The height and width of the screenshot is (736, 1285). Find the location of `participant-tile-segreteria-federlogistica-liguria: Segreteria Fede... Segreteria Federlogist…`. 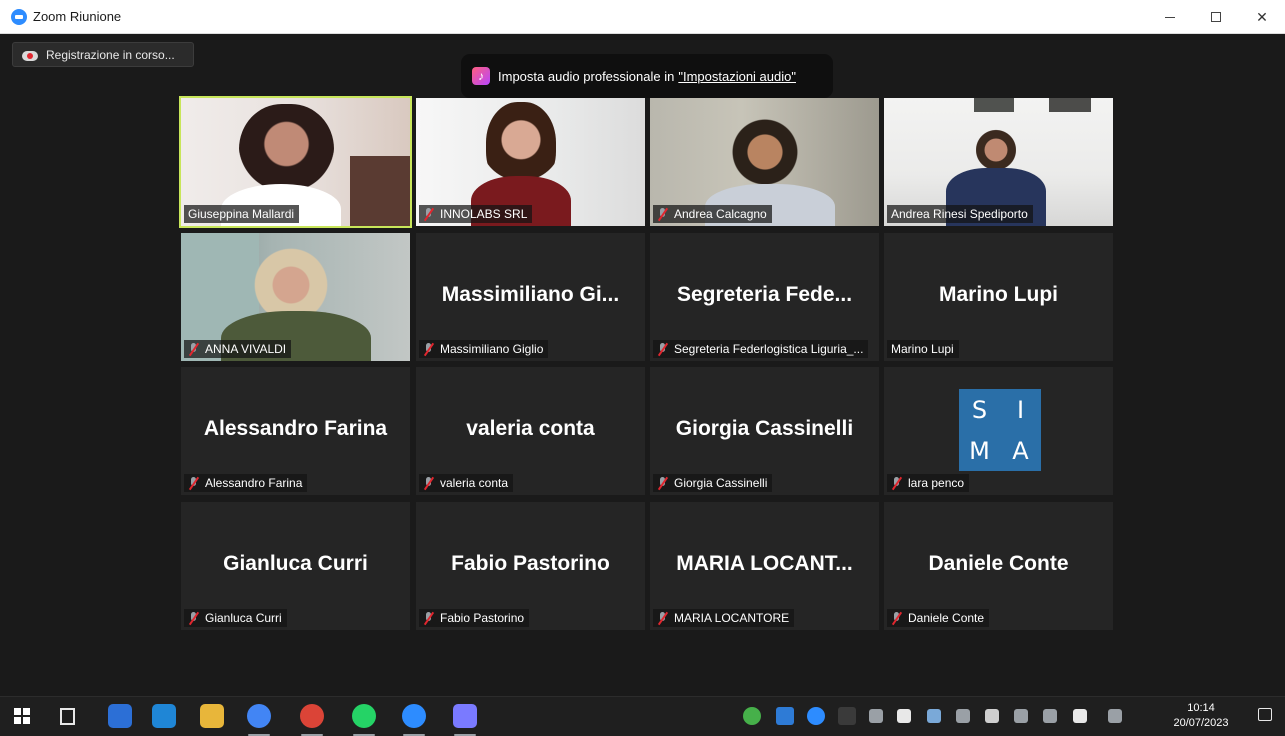

participant-tile-segreteria-federlogistica-liguria: Segreteria Fede... Segreteria Federlogist… is located at coordinates (764, 297).